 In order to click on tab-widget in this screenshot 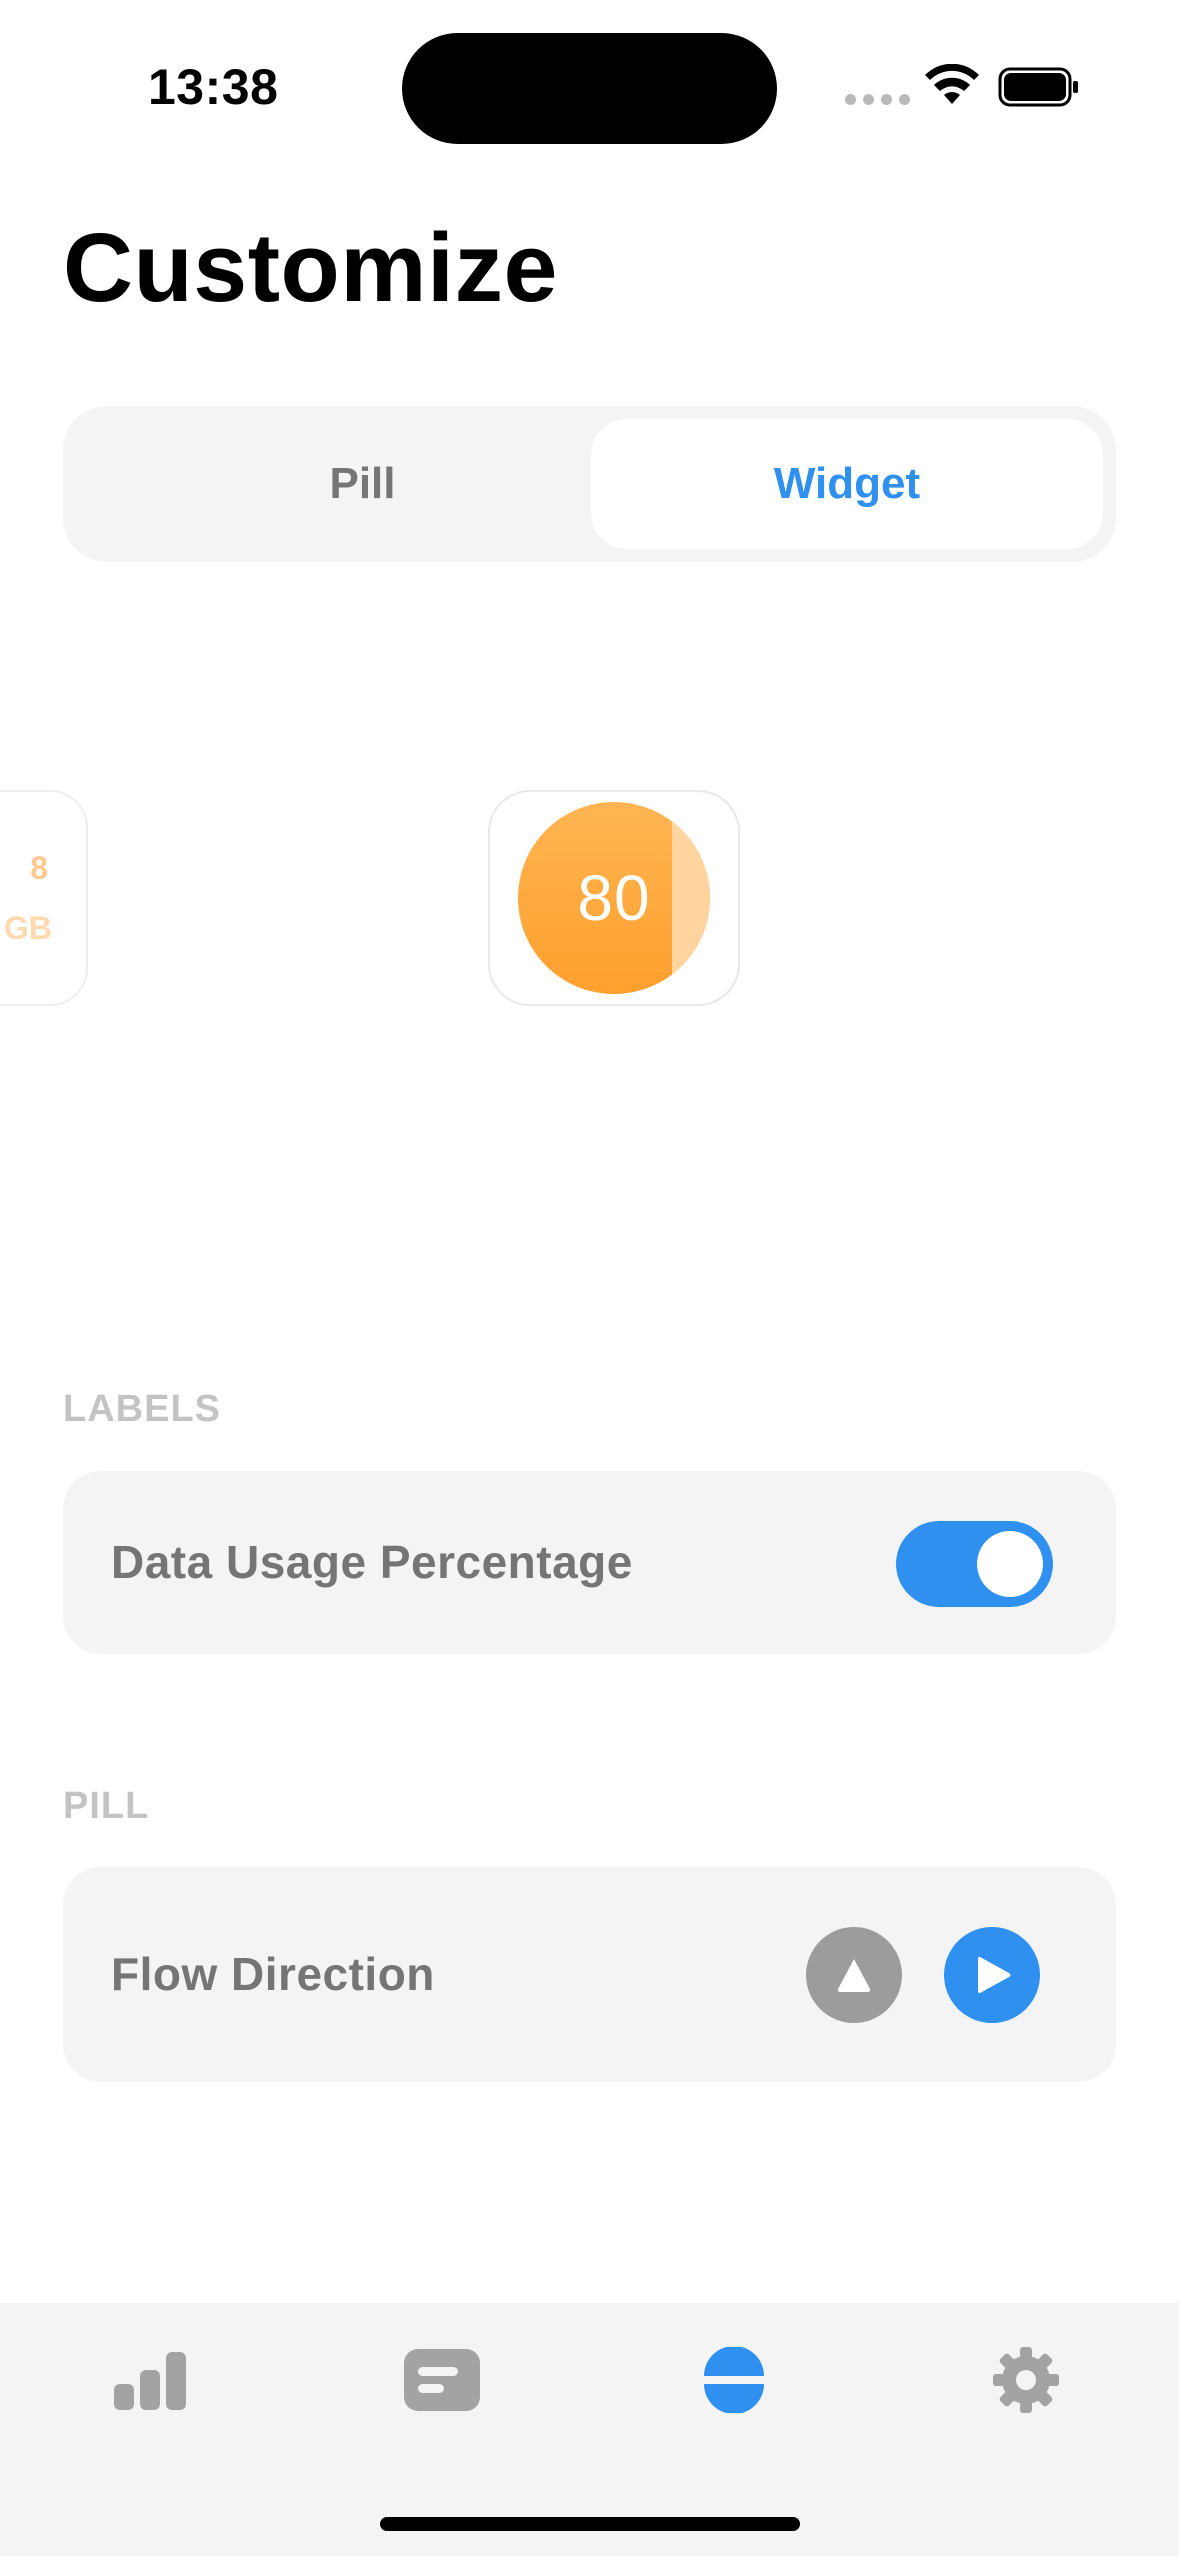, I will do `click(442, 2380)`.